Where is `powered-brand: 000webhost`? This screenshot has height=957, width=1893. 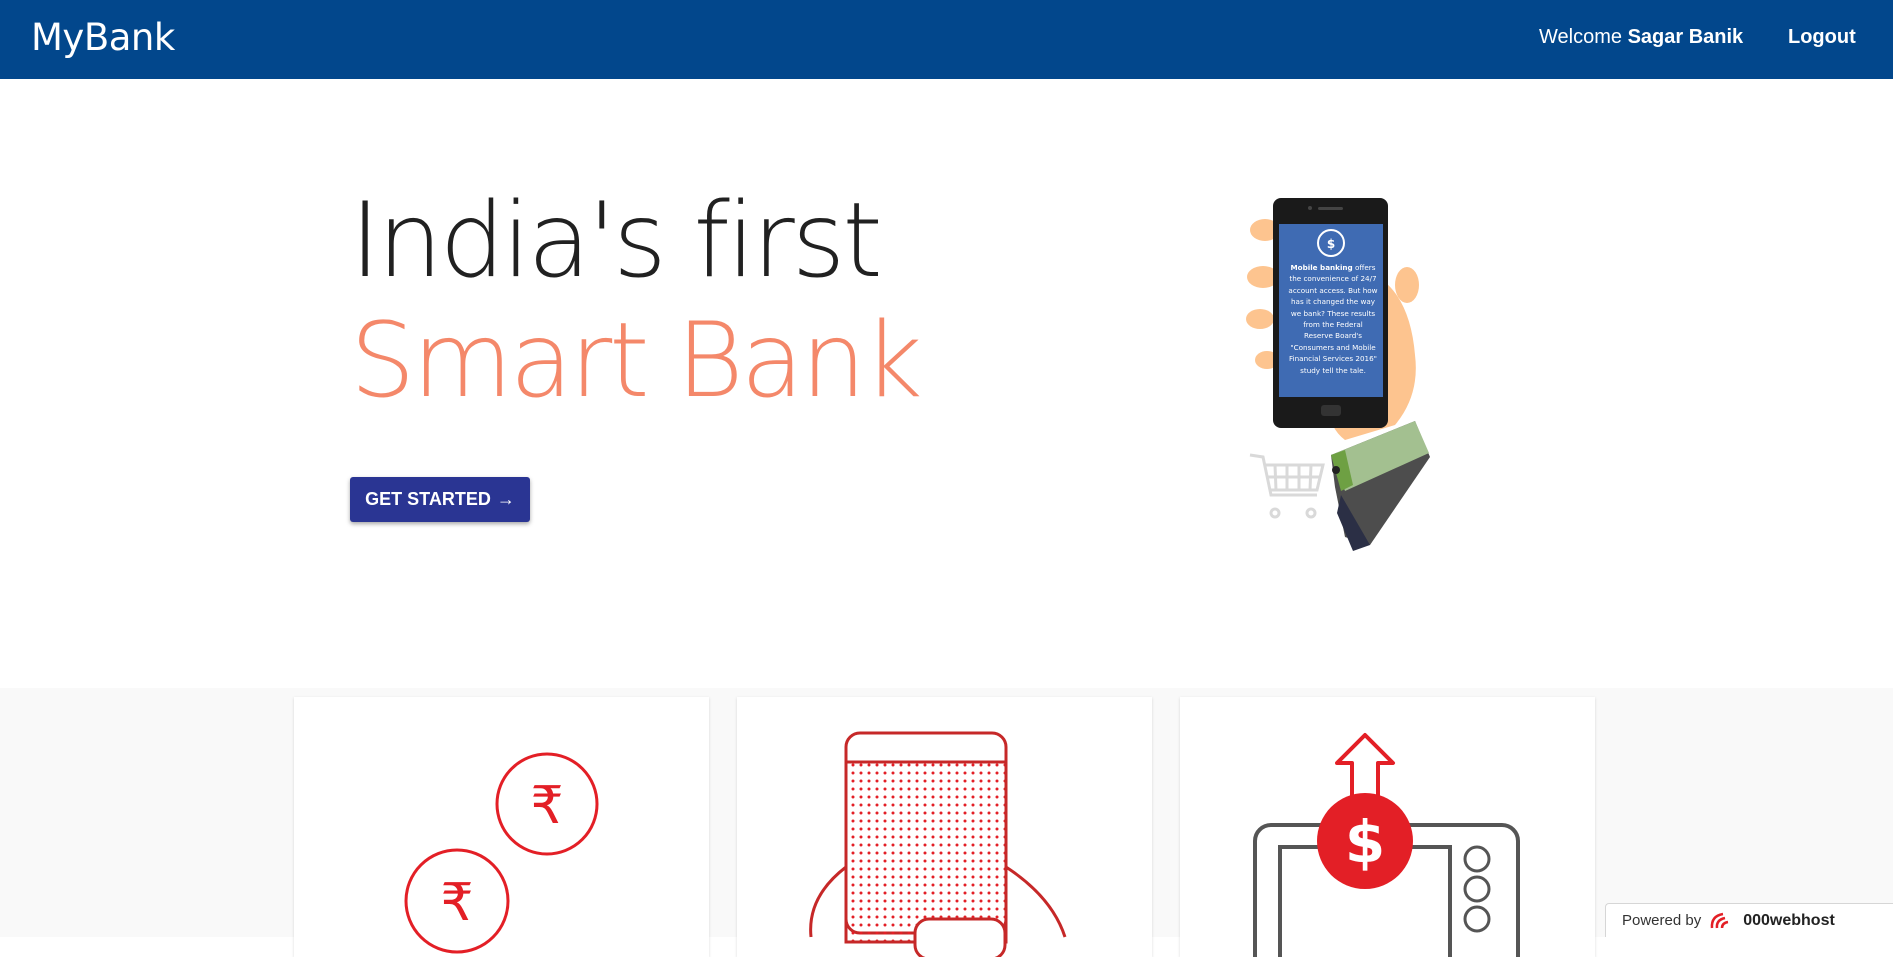 powered-brand: 000webhost is located at coordinates (1789, 920).